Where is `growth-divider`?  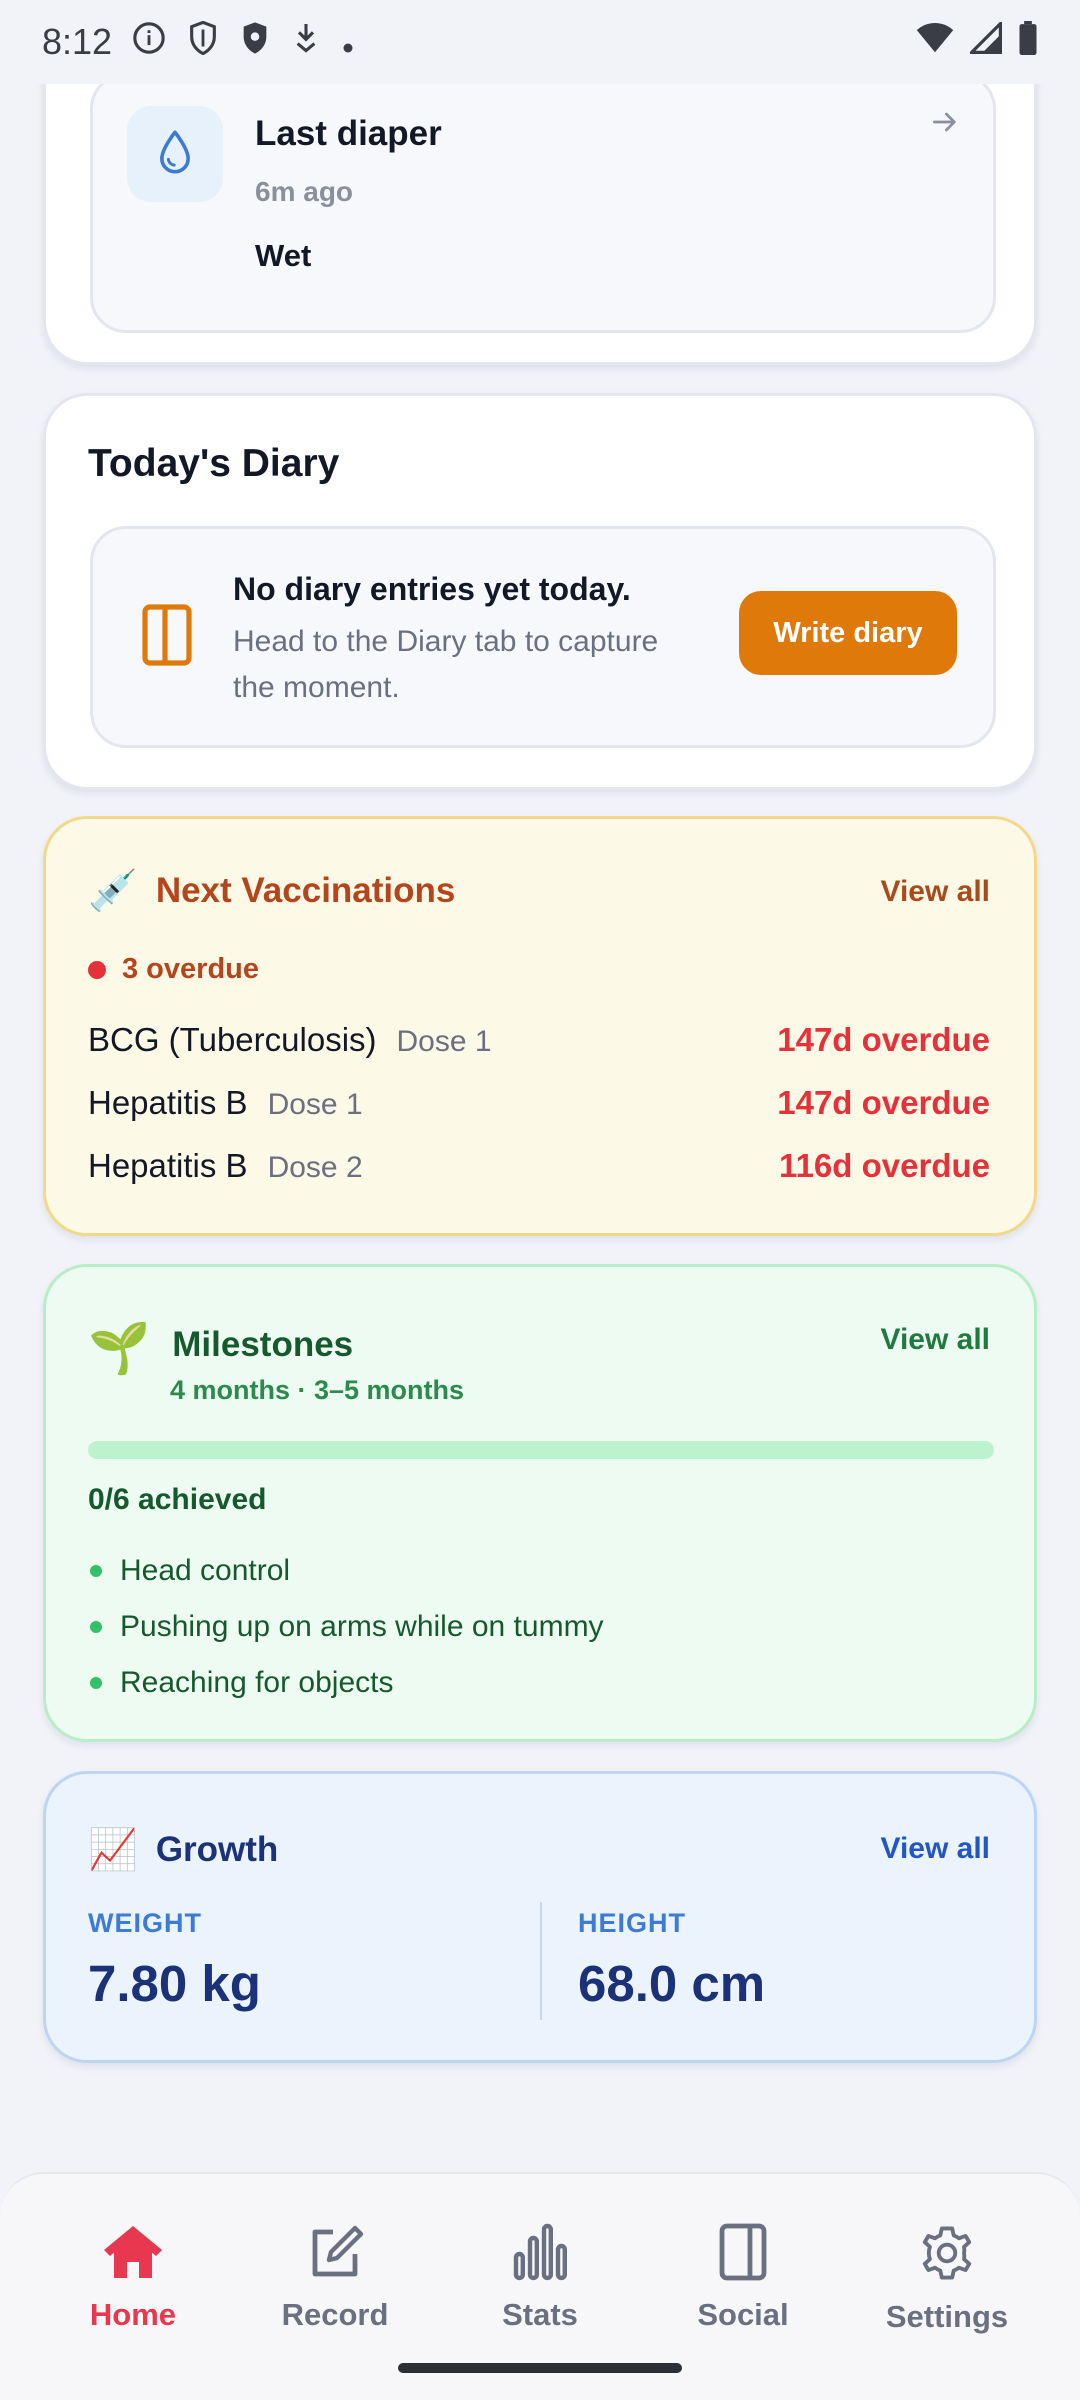 growth-divider is located at coordinates (541, 1961).